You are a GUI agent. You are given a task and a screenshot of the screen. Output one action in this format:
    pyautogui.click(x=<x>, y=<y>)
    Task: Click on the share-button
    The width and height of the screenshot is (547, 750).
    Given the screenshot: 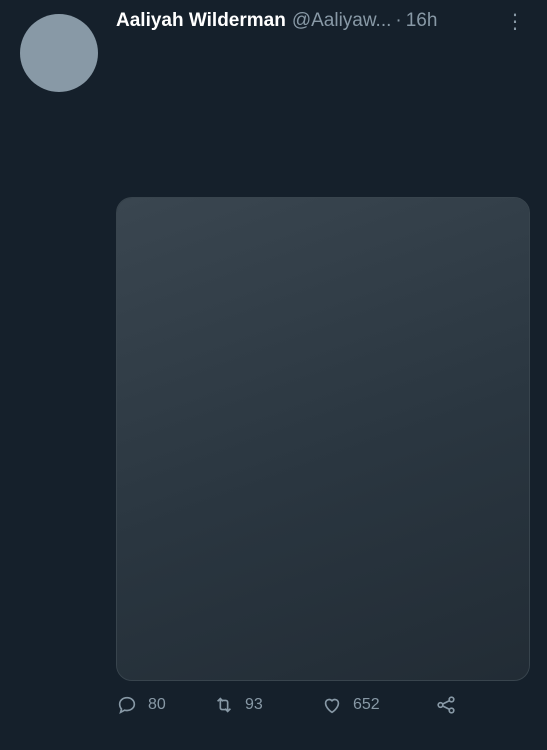 What is the action you would take?
    pyautogui.click(x=455, y=705)
    